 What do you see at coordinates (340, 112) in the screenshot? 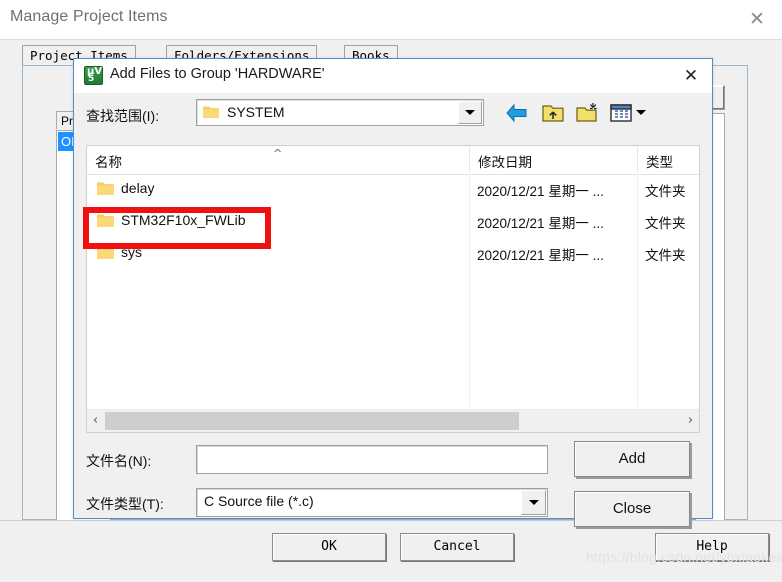
I see `look-in-combobox: SYSTEM` at bounding box center [340, 112].